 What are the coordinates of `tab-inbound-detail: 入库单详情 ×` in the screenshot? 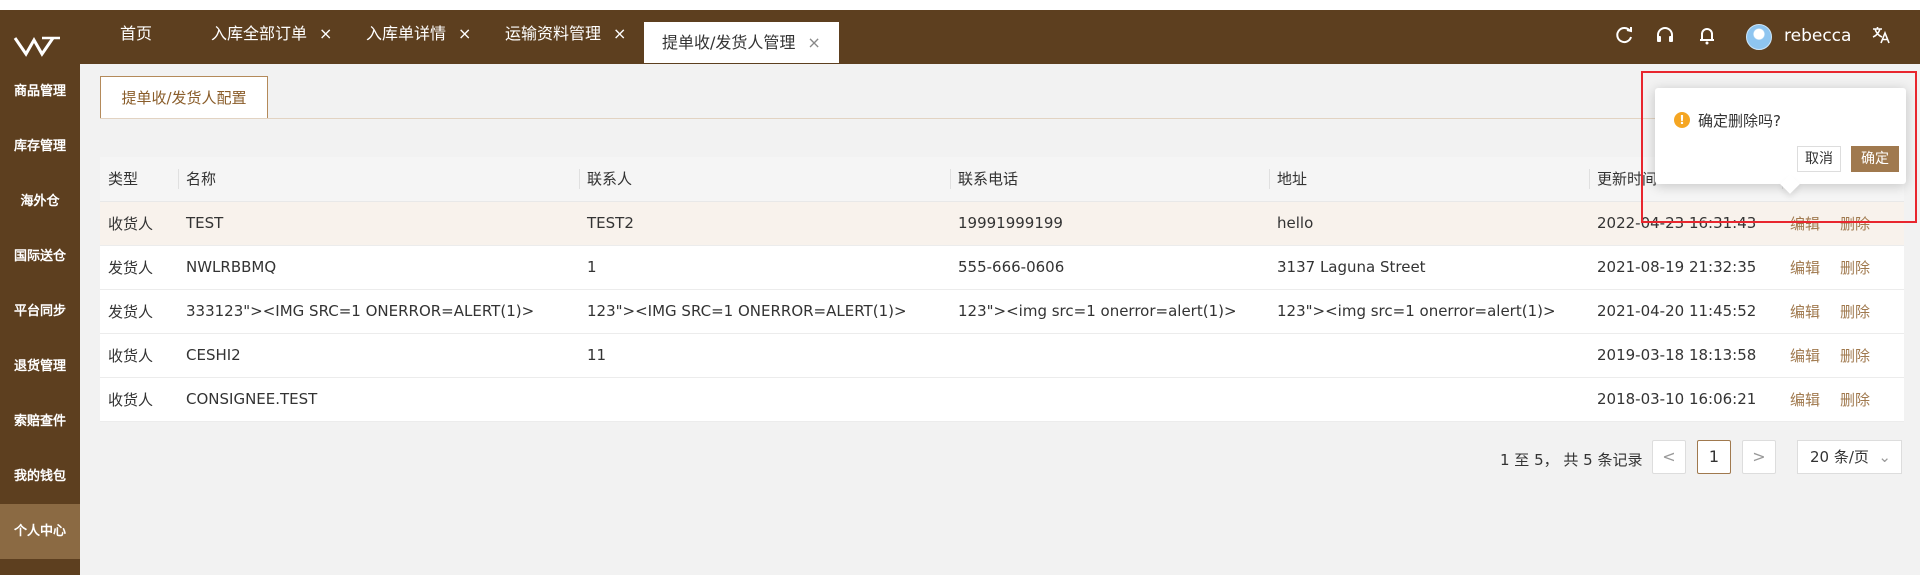 It's located at (418, 34).